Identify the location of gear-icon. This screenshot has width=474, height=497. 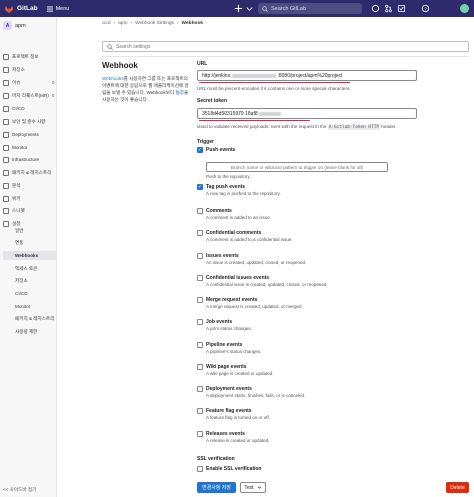
(6, 223).